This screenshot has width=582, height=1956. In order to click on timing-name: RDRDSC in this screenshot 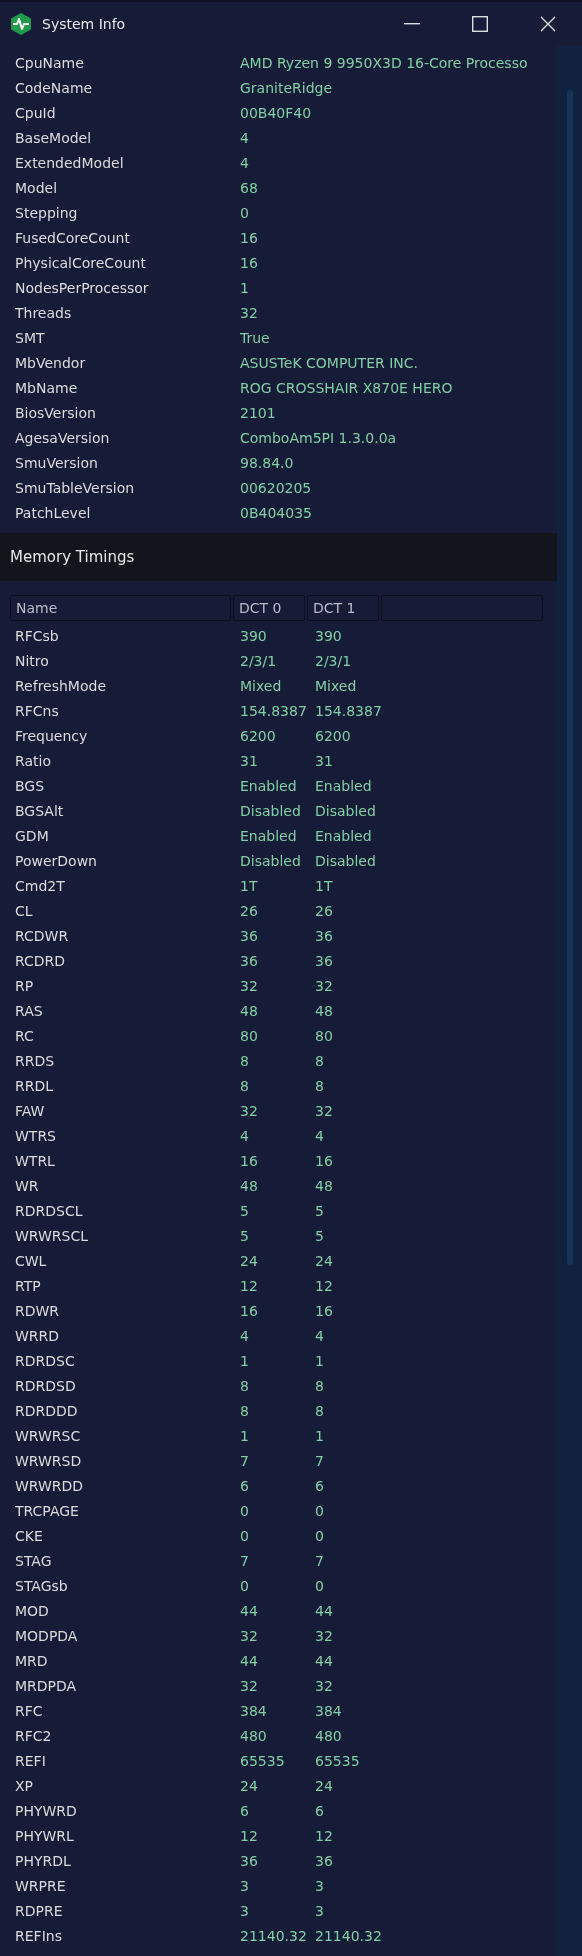, I will do `click(45, 1360)`.